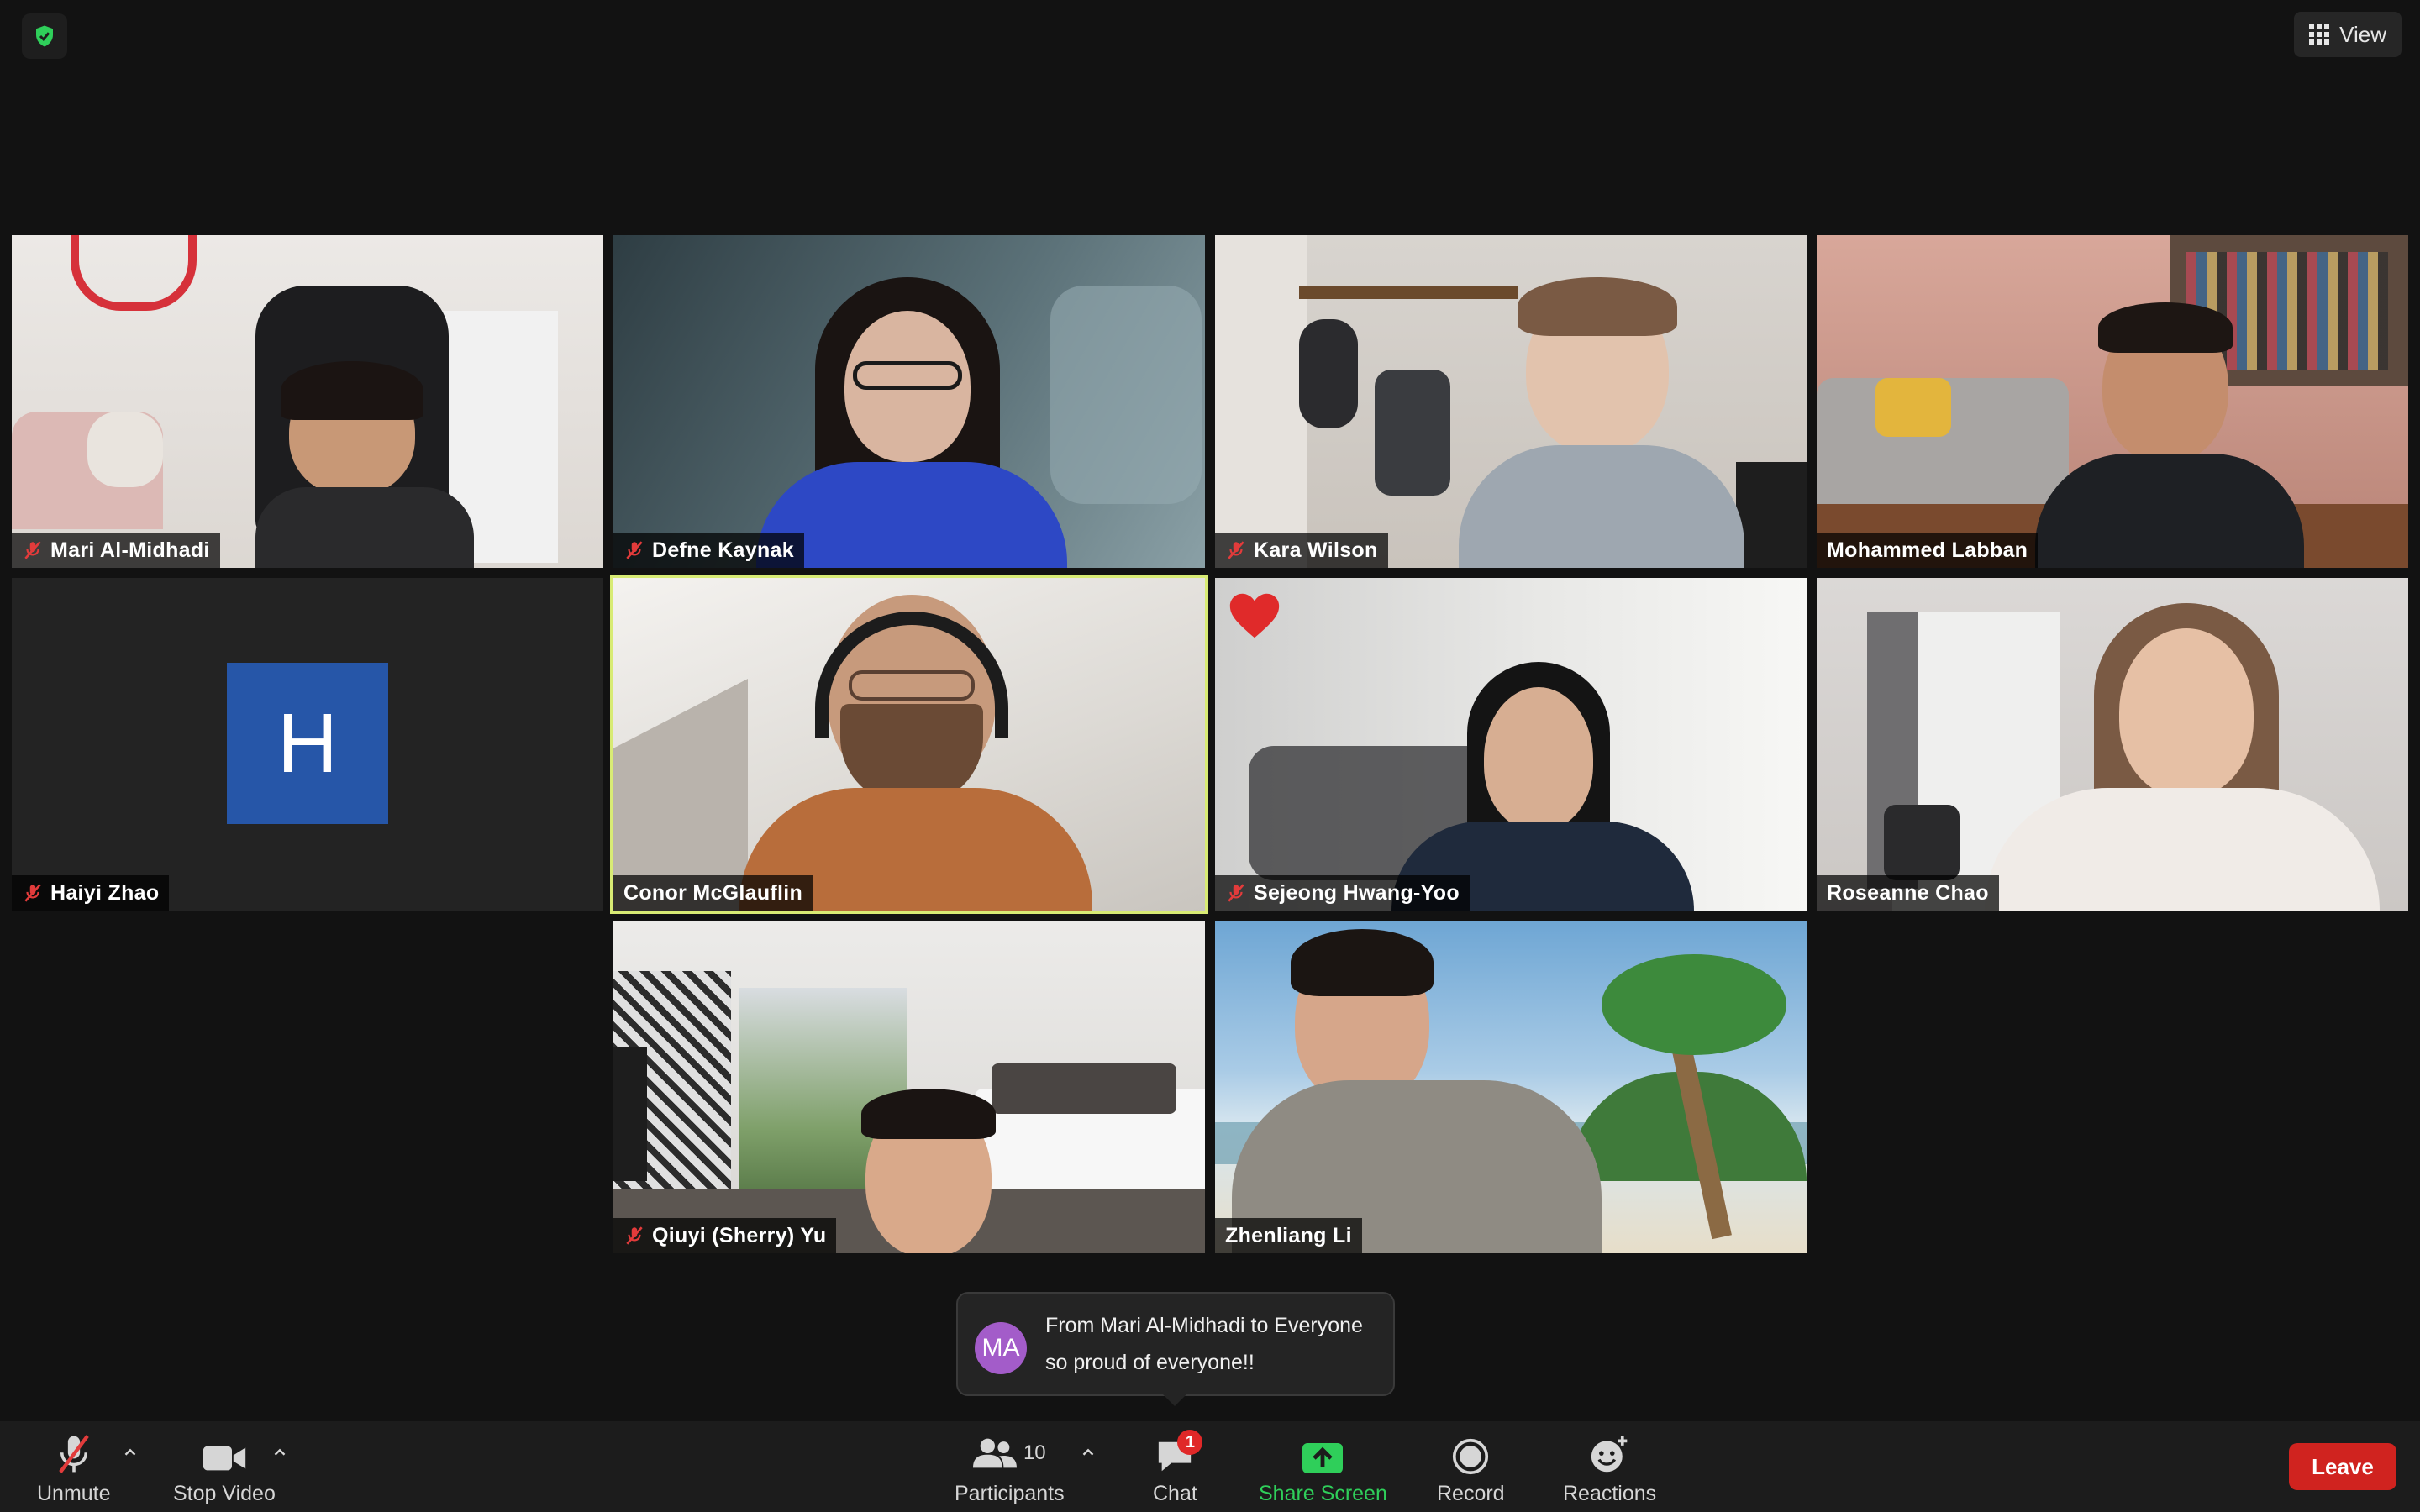 The height and width of the screenshot is (1512, 2420). Describe the element at coordinates (1204, 1325) in the screenshot. I see `chat-sender-line: From Mari Al-Midhadi to Everyone` at that location.